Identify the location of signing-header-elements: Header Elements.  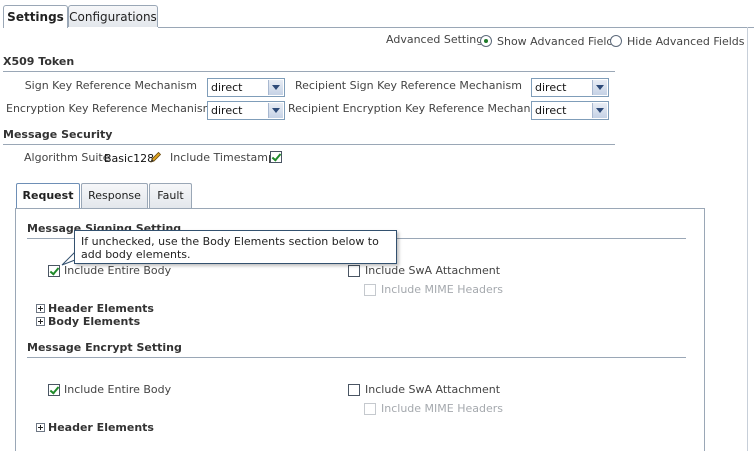
(101, 308).